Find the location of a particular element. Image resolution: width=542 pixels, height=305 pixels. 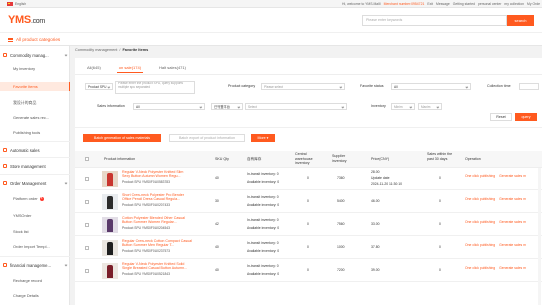

sidebar-item-platform-order: Platform order 5 is located at coordinates (35, 198).